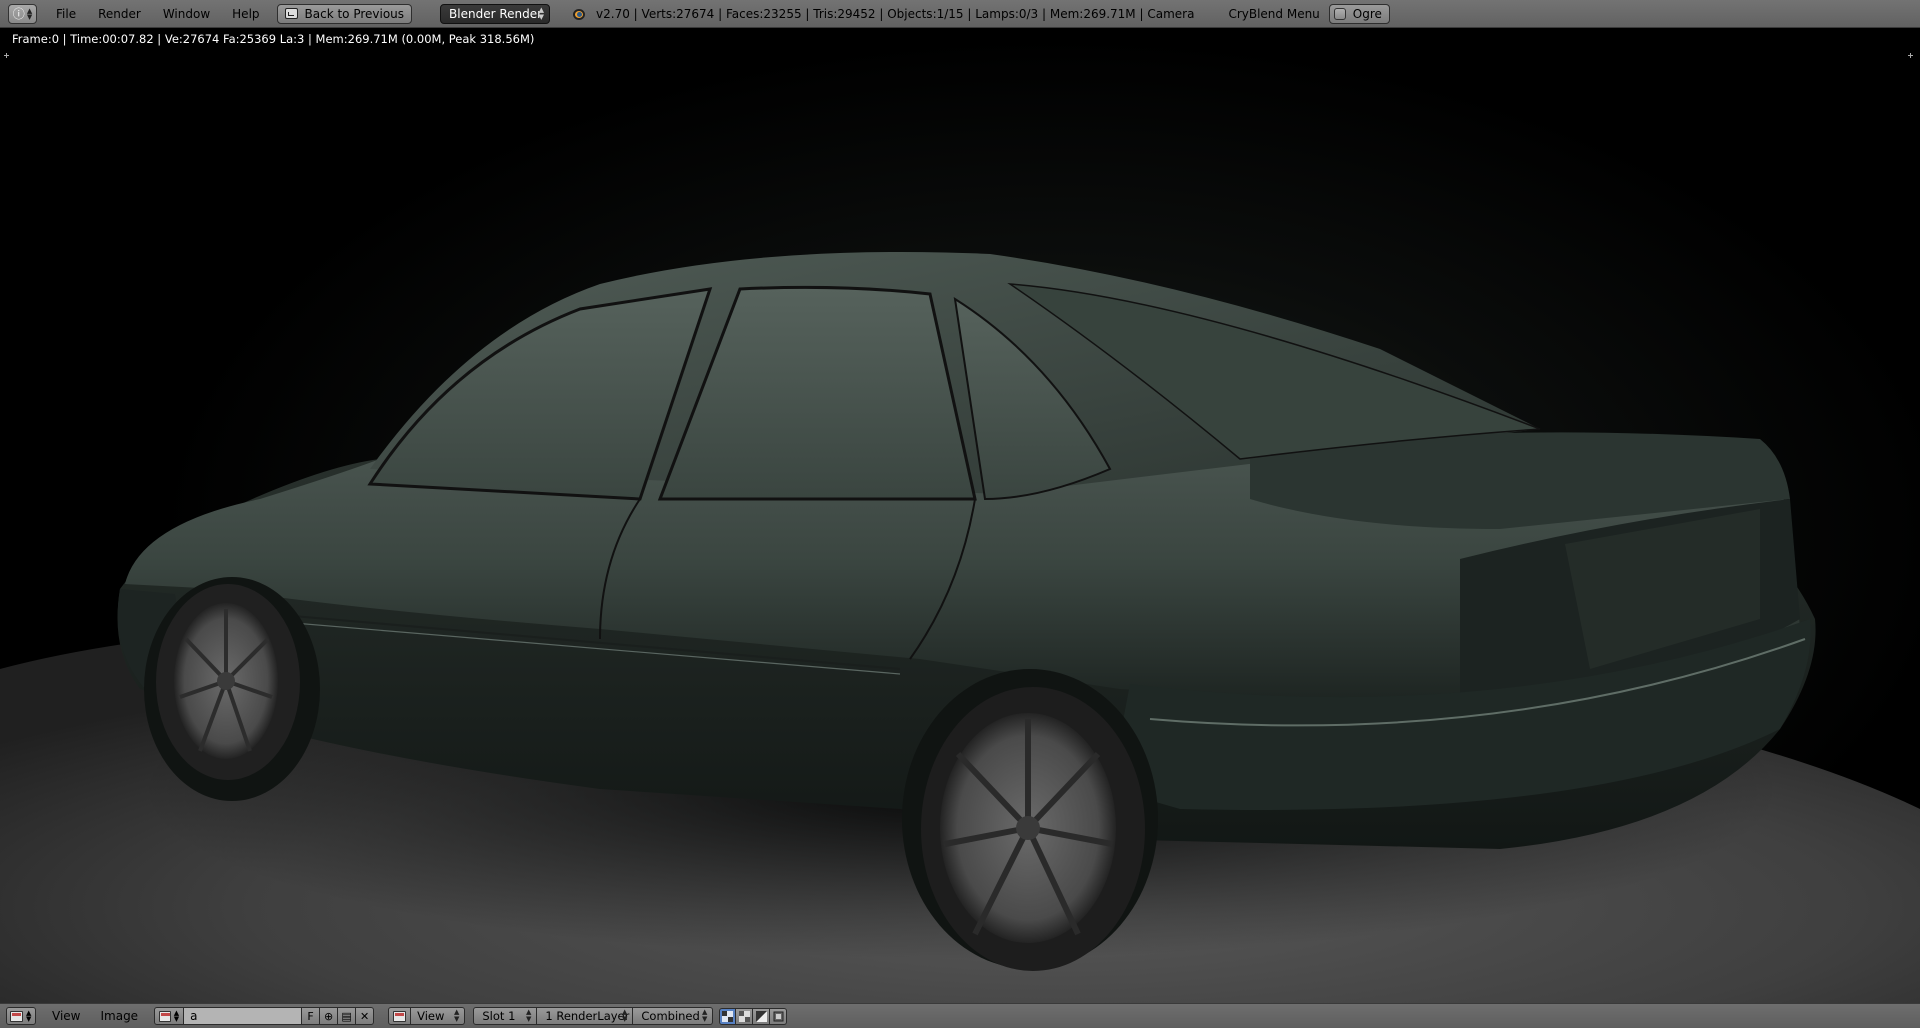 Image resolution: width=1920 pixels, height=1028 pixels. I want to click on render-engine-value: Blender Render, so click(496, 13).